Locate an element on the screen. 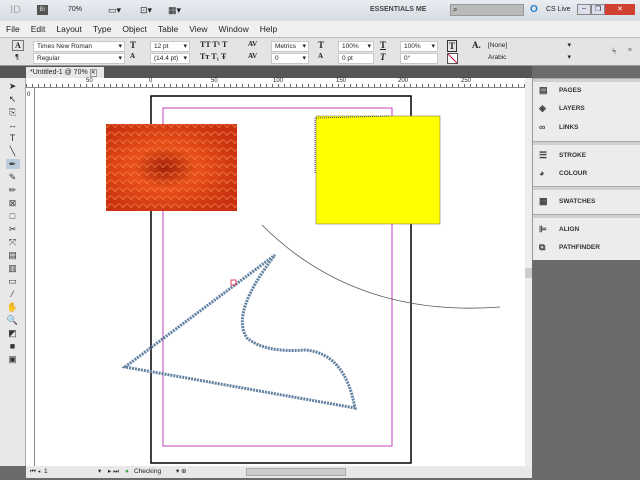 This screenshot has width=640, height=480. font-style-dropdown: Regular is located at coordinates (79, 58).